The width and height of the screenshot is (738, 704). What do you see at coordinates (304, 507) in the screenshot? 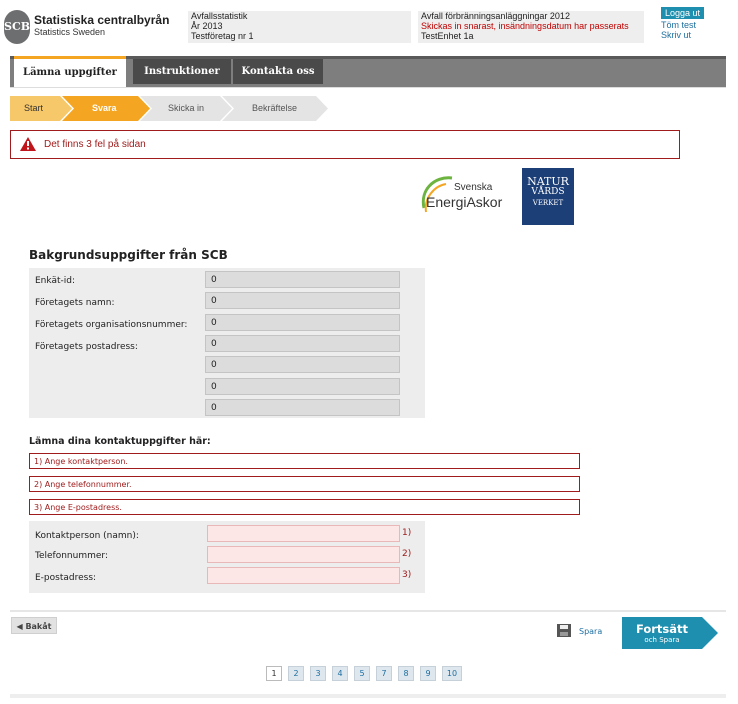
I see `contact-error-3: 3) Ange E-postadress.` at bounding box center [304, 507].